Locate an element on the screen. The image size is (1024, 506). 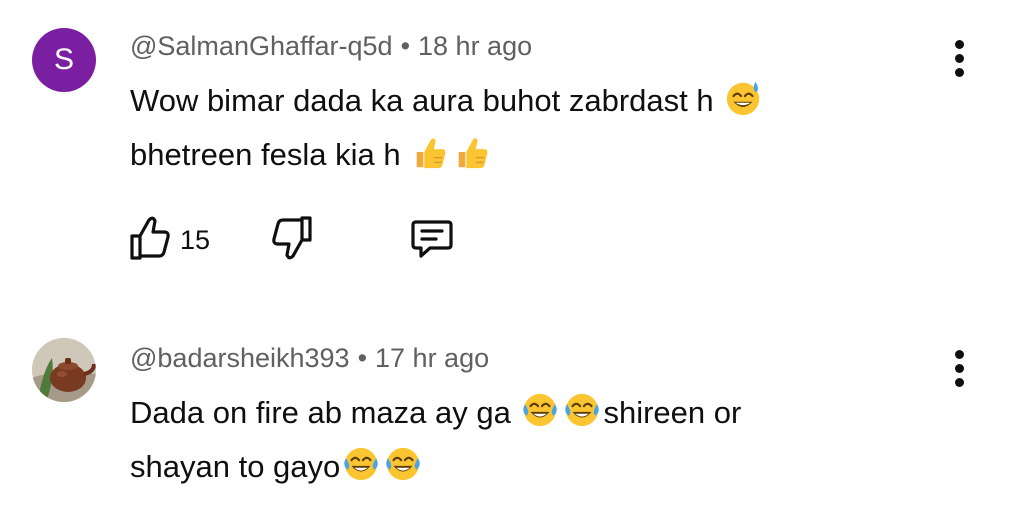
author-name: @SalmanGhaffar-q5d is located at coordinates (261, 46).